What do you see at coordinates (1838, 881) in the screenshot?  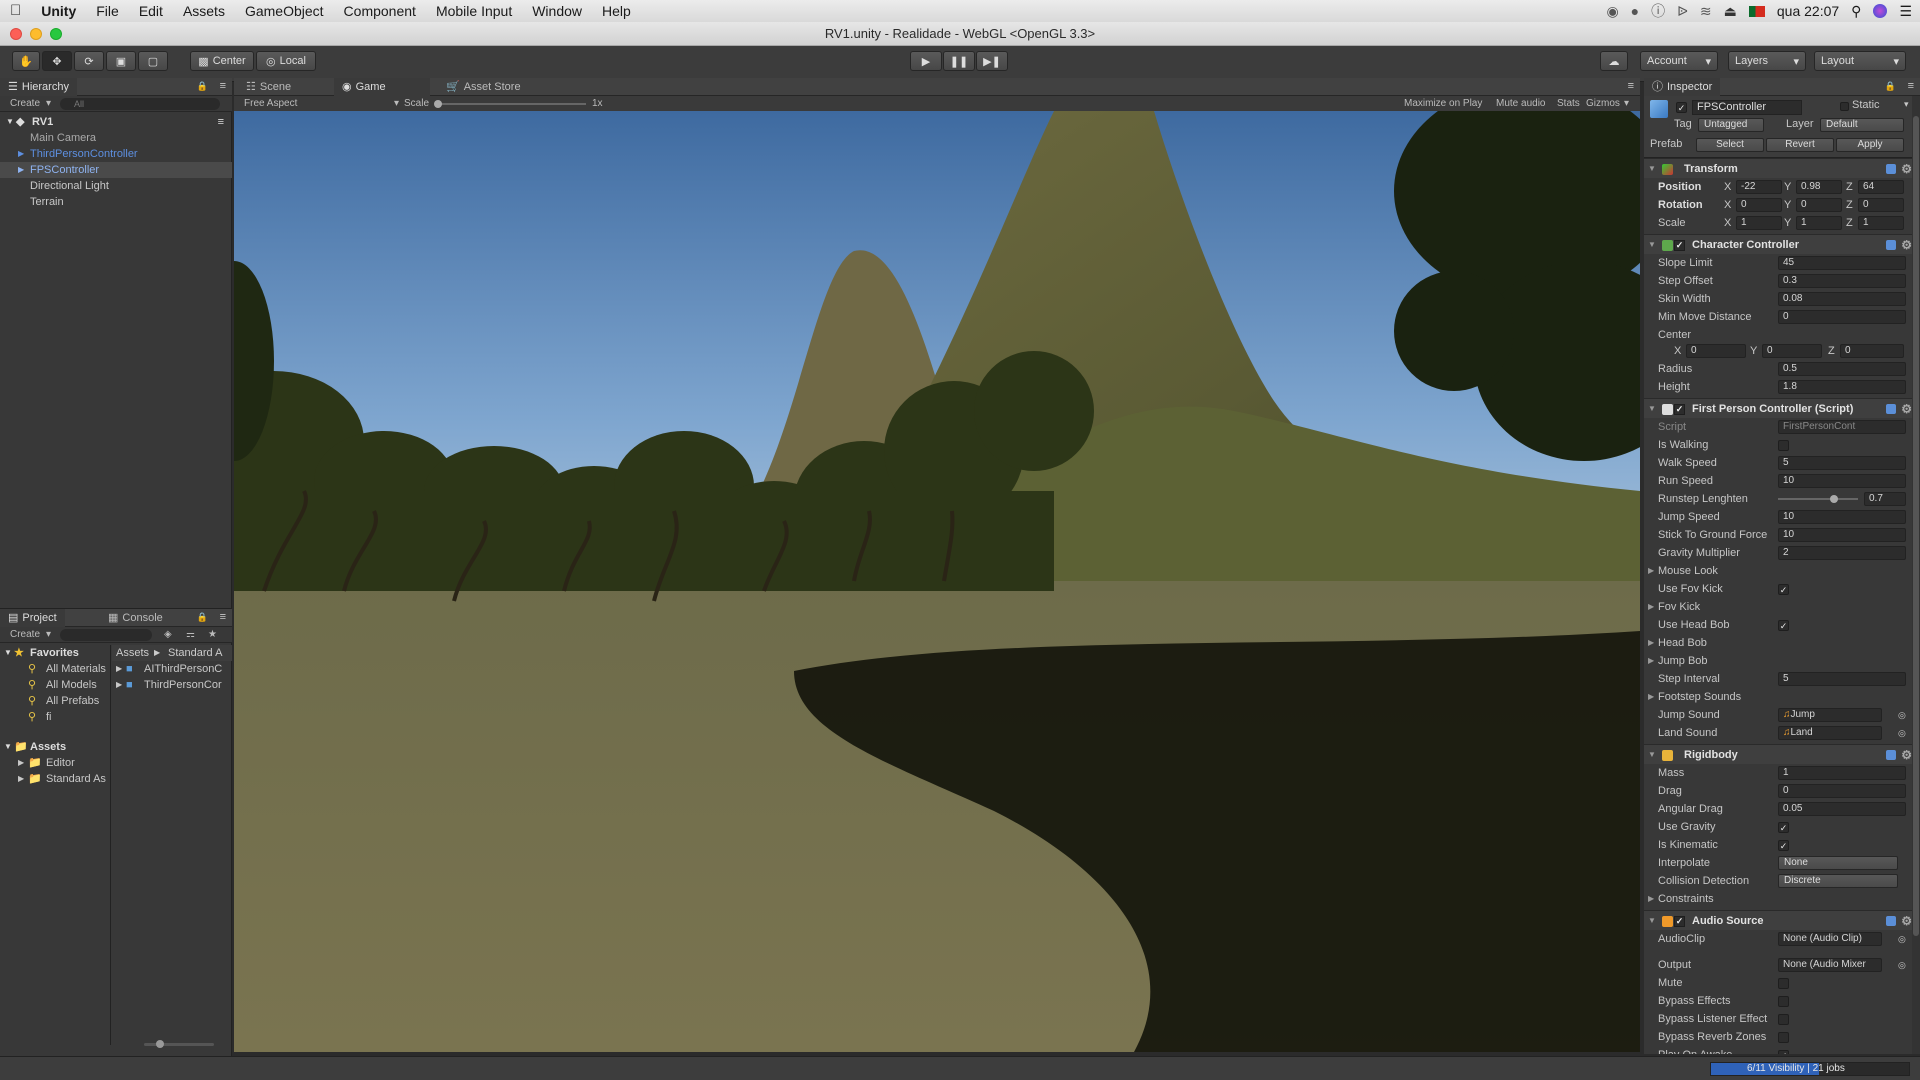 I see `collision-detection-dropdown: Discrete` at bounding box center [1838, 881].